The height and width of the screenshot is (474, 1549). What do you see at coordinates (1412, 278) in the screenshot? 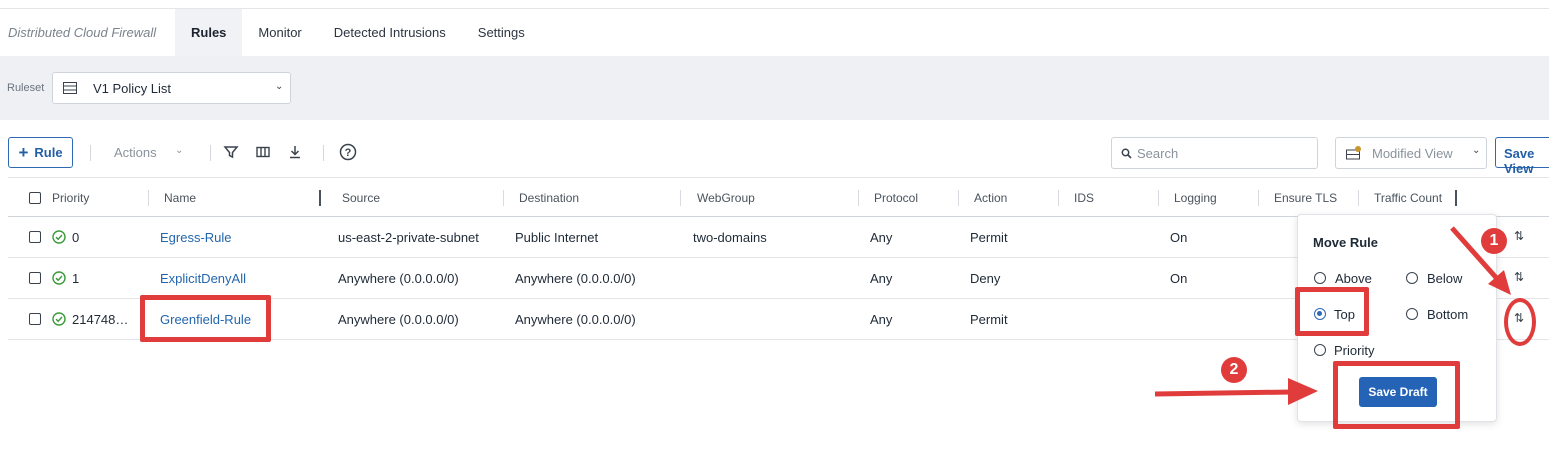
I see `radio-below` at bounding box center [1412, 278].